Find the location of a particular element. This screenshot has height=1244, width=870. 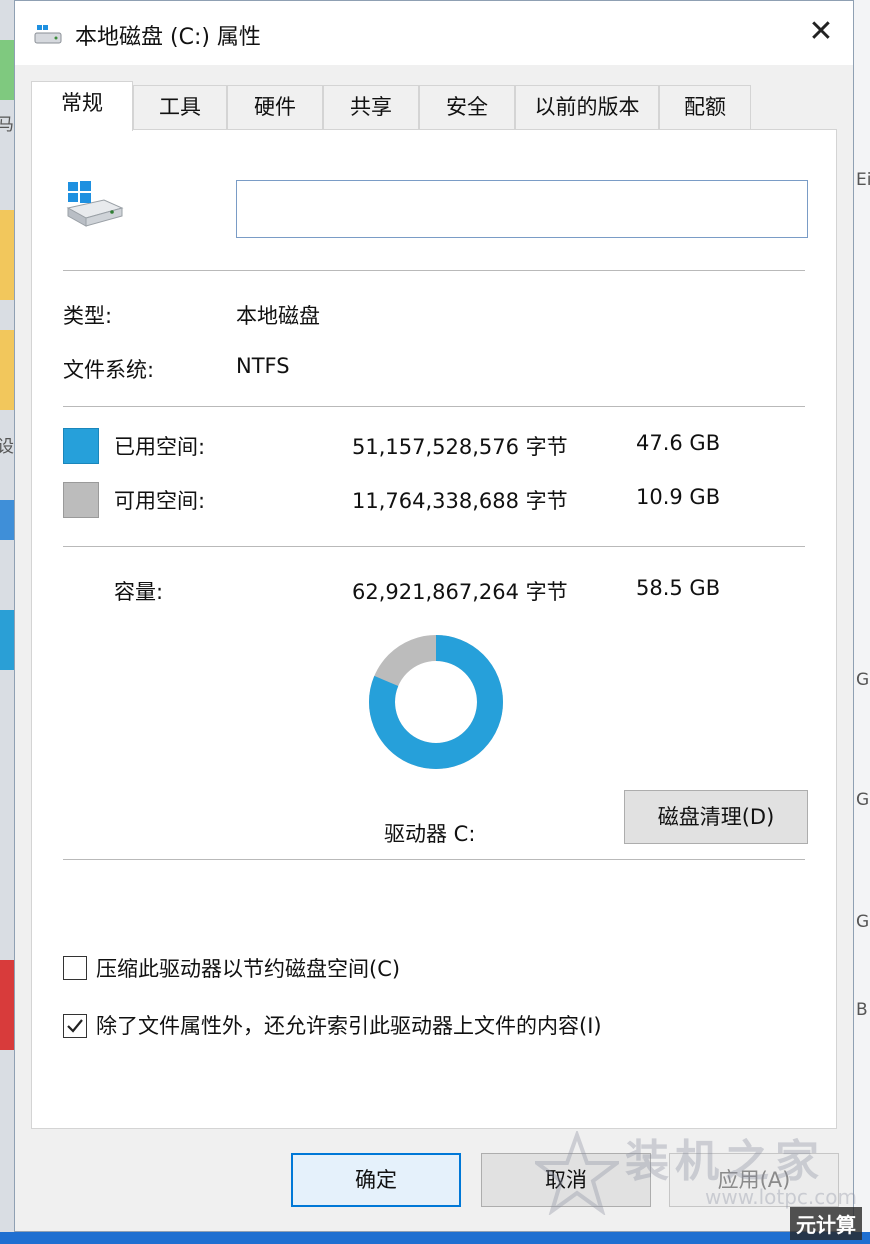

type-value: 本地磁盘 is located at coordinates (278, 316).